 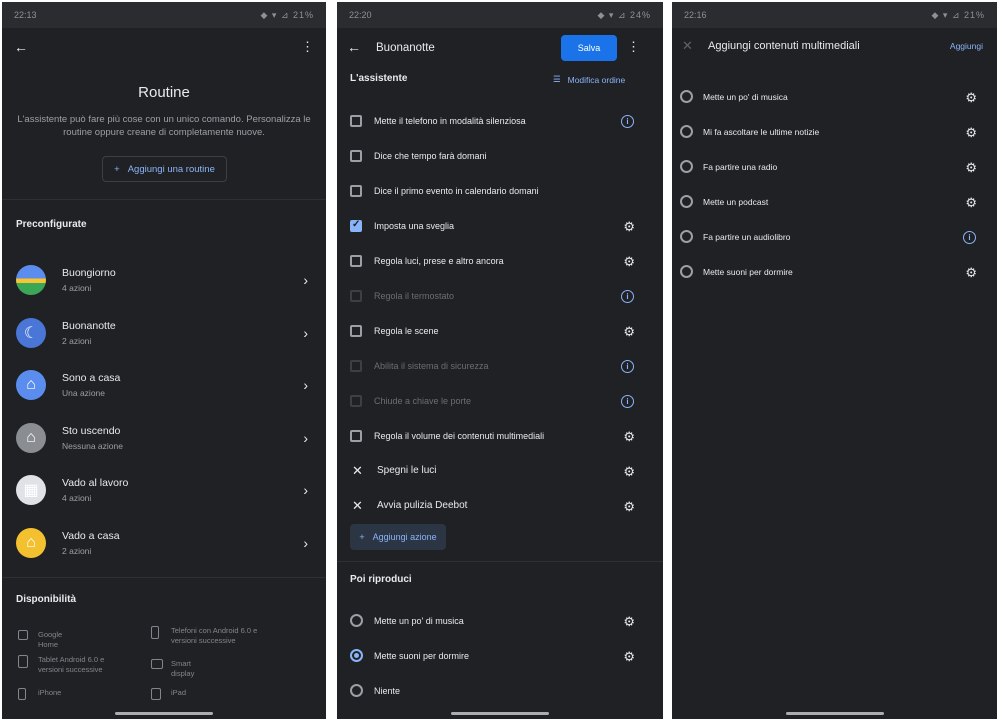 I want to click on routine-action-count: Una azione, so click(x=84, y=393).